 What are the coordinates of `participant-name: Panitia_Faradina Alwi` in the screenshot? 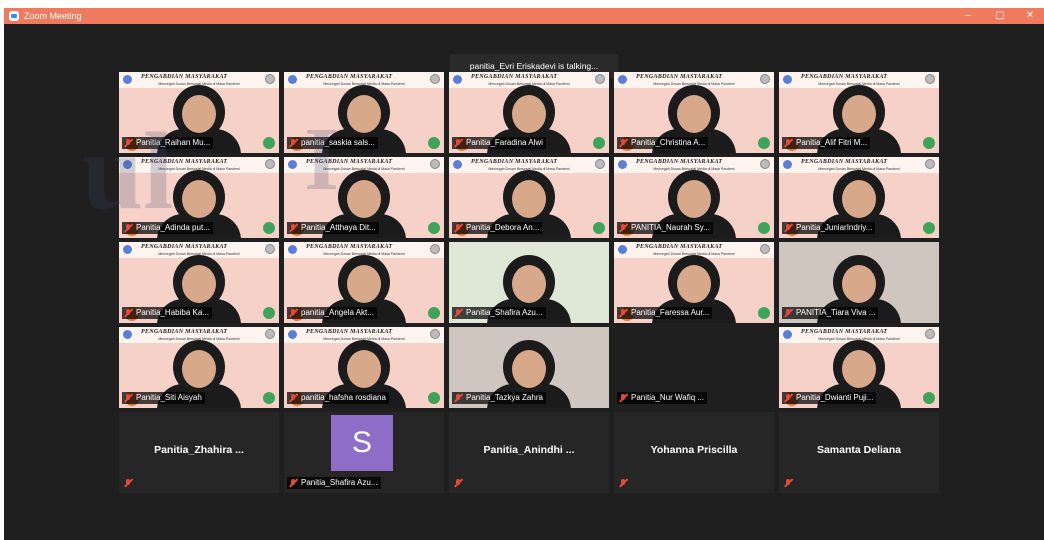 It's located at (504, 142).